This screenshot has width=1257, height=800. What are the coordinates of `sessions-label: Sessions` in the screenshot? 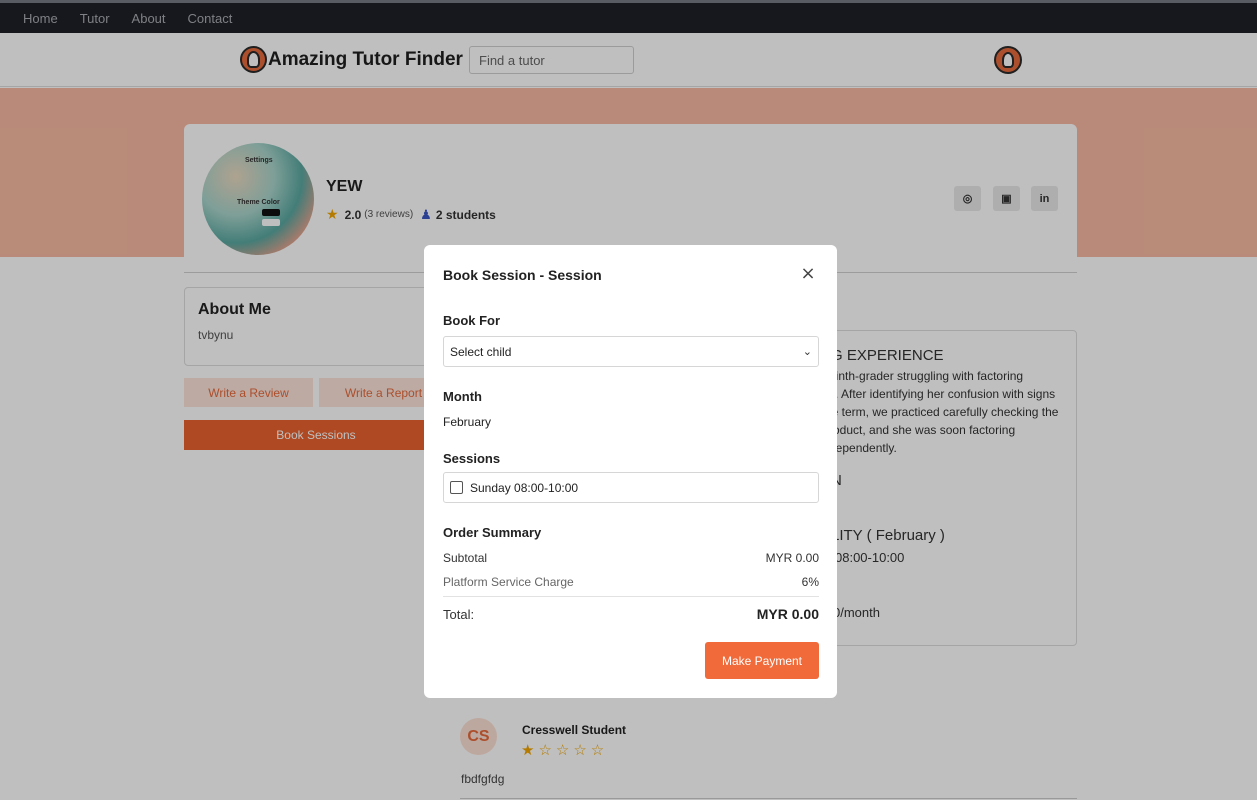 It's located at (472, 458).